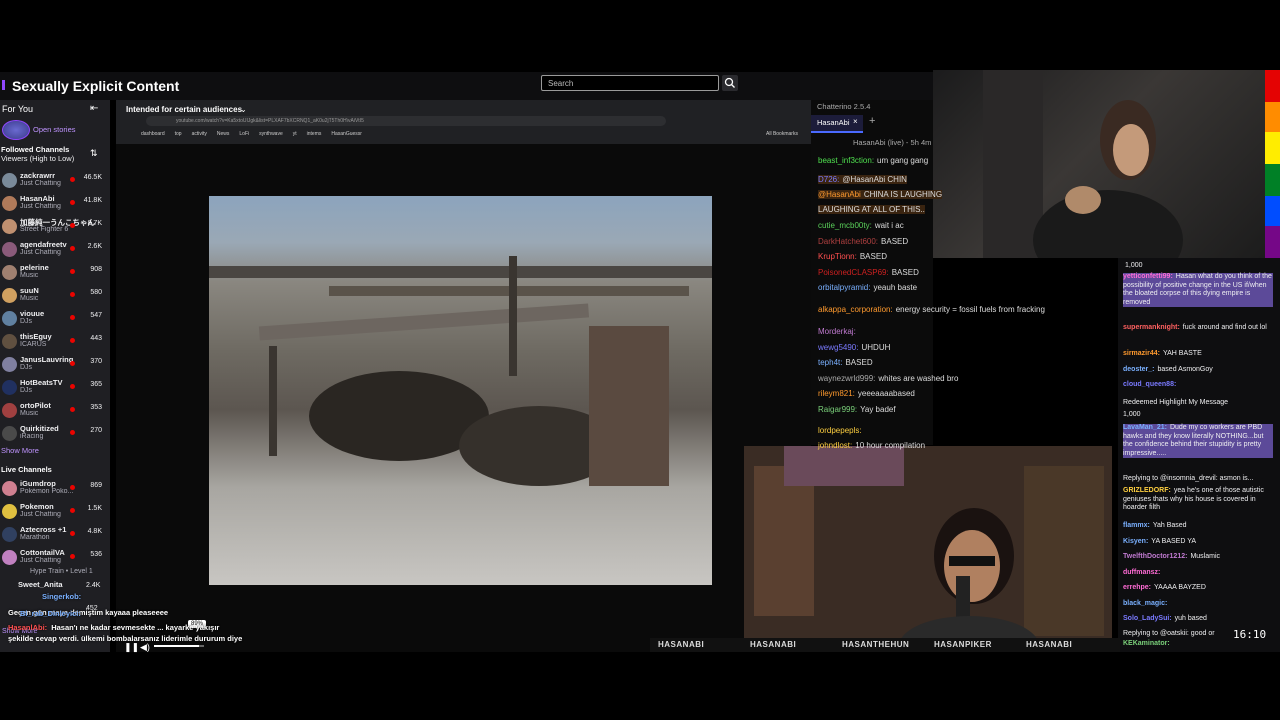 The height and width of the screenshot is (720, 1280). What do you see at coordinates (94, 108) in the screenshot?
I see `collapse-sidebar-icon: ⇤` at bounding box center [94, 108].